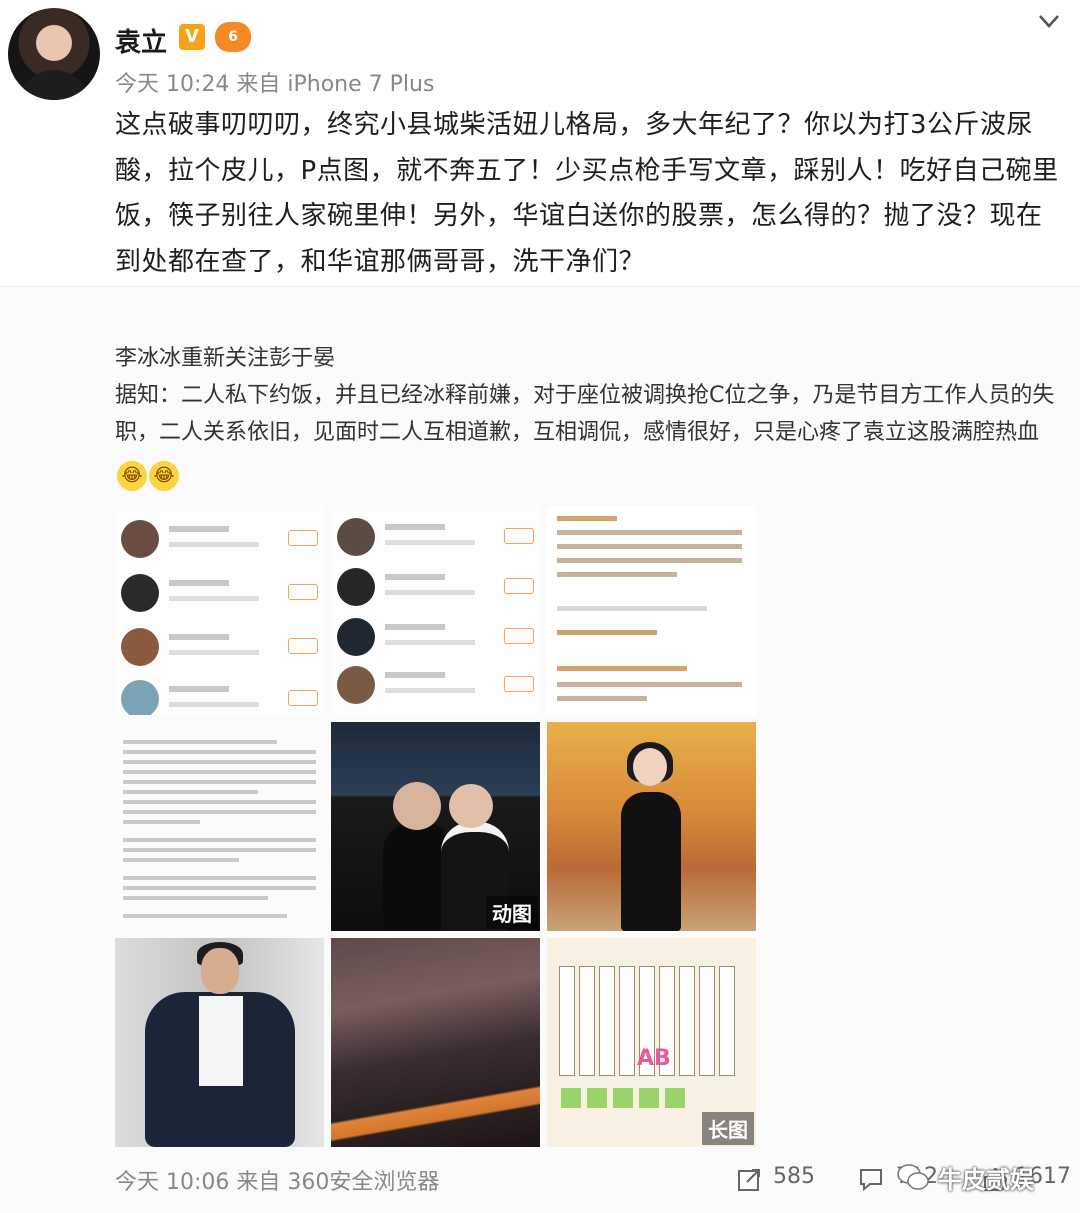 This screenshot has height=1213, width=1080. I want to click on comment-icon, so click(871, 1179).